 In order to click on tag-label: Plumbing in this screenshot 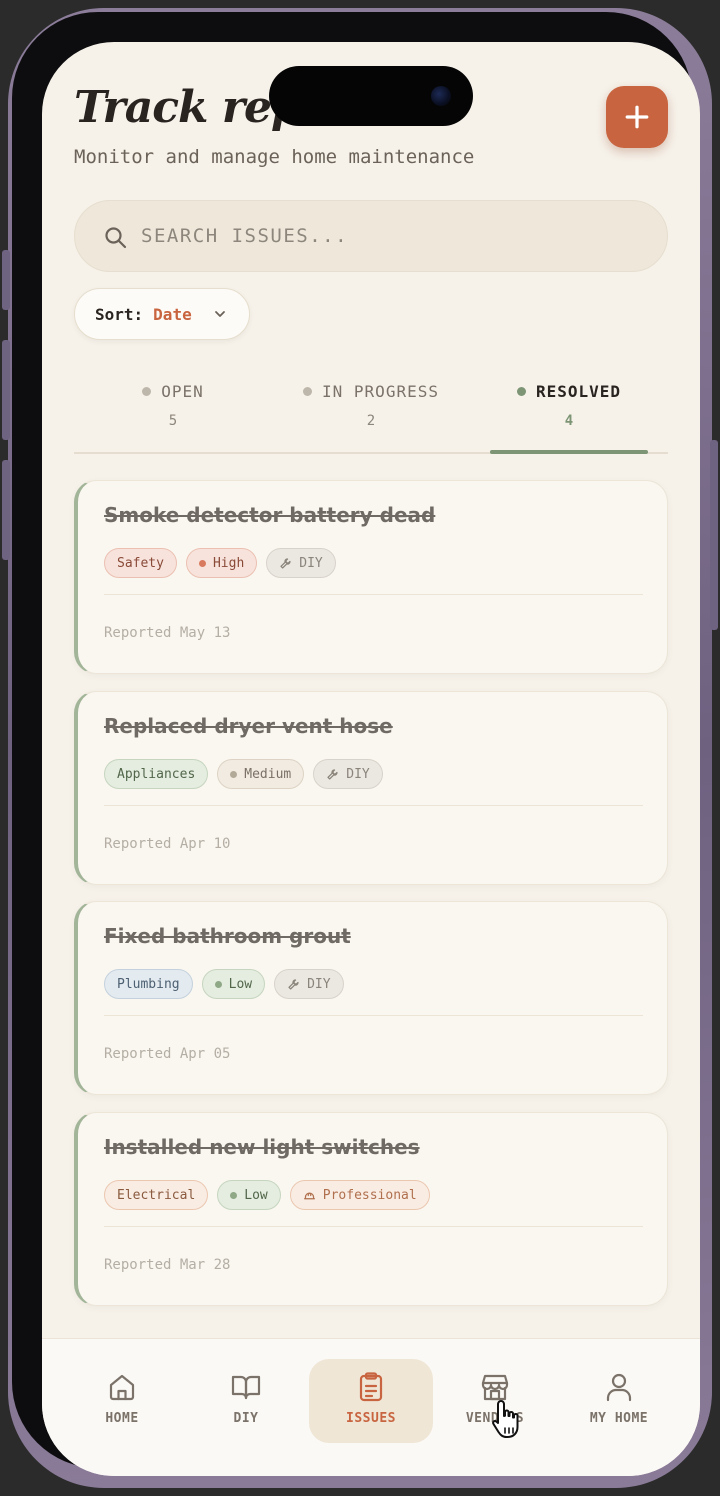, I will do `click(148, 984)`.